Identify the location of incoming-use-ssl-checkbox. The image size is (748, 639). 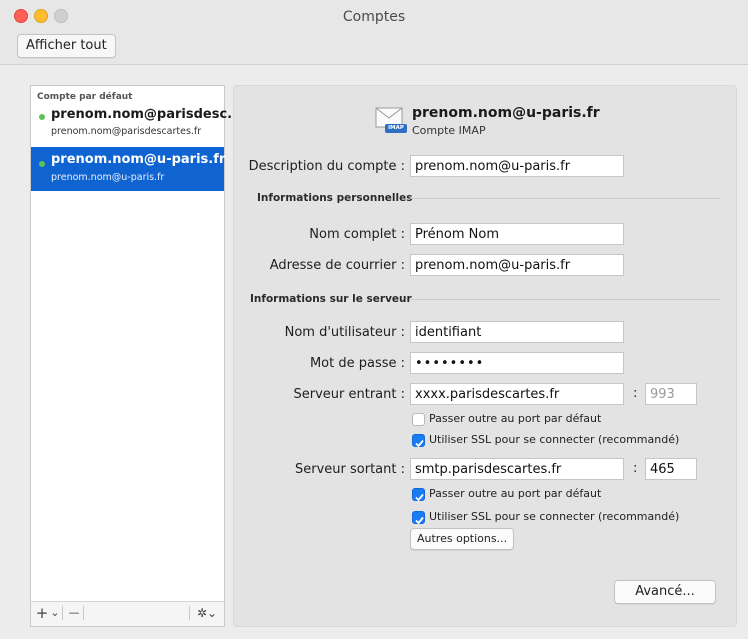
(418, 441).